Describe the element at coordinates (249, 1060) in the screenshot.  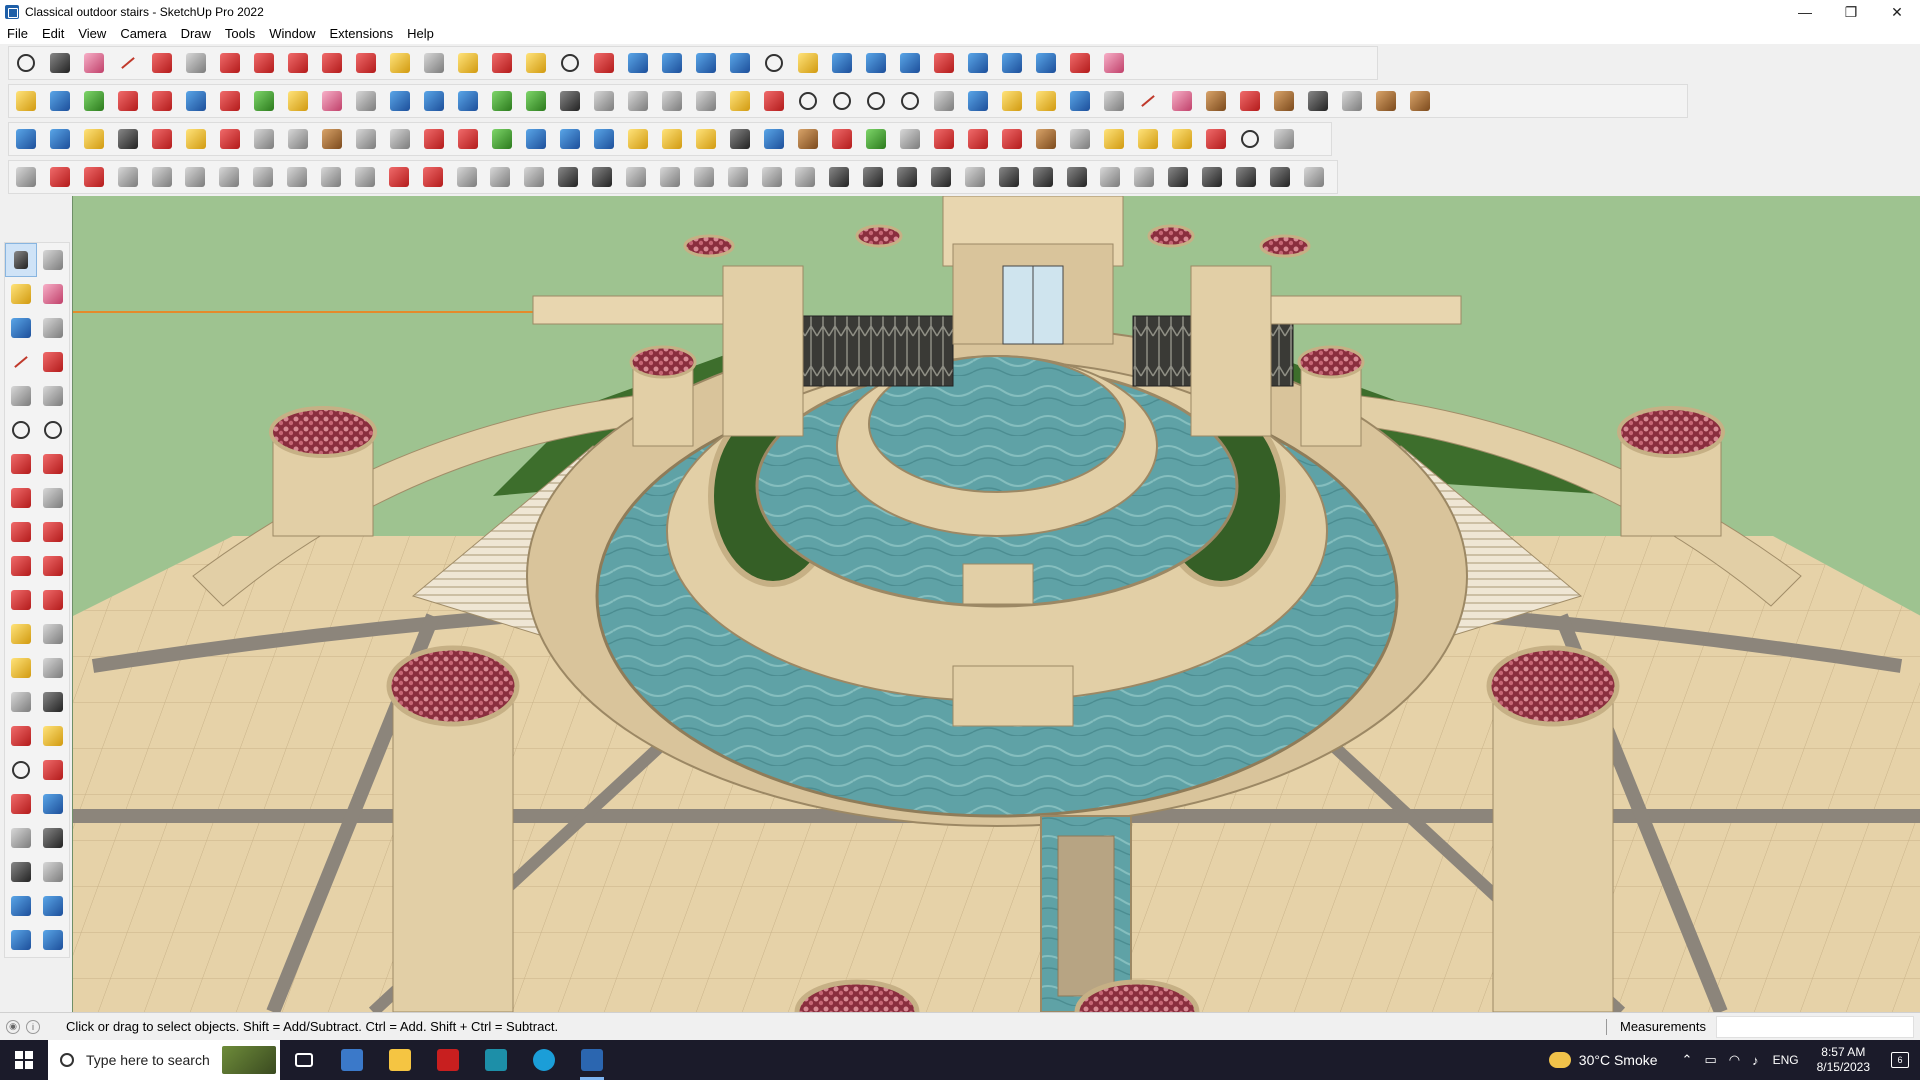
I see `search-highlight-image` at that location.